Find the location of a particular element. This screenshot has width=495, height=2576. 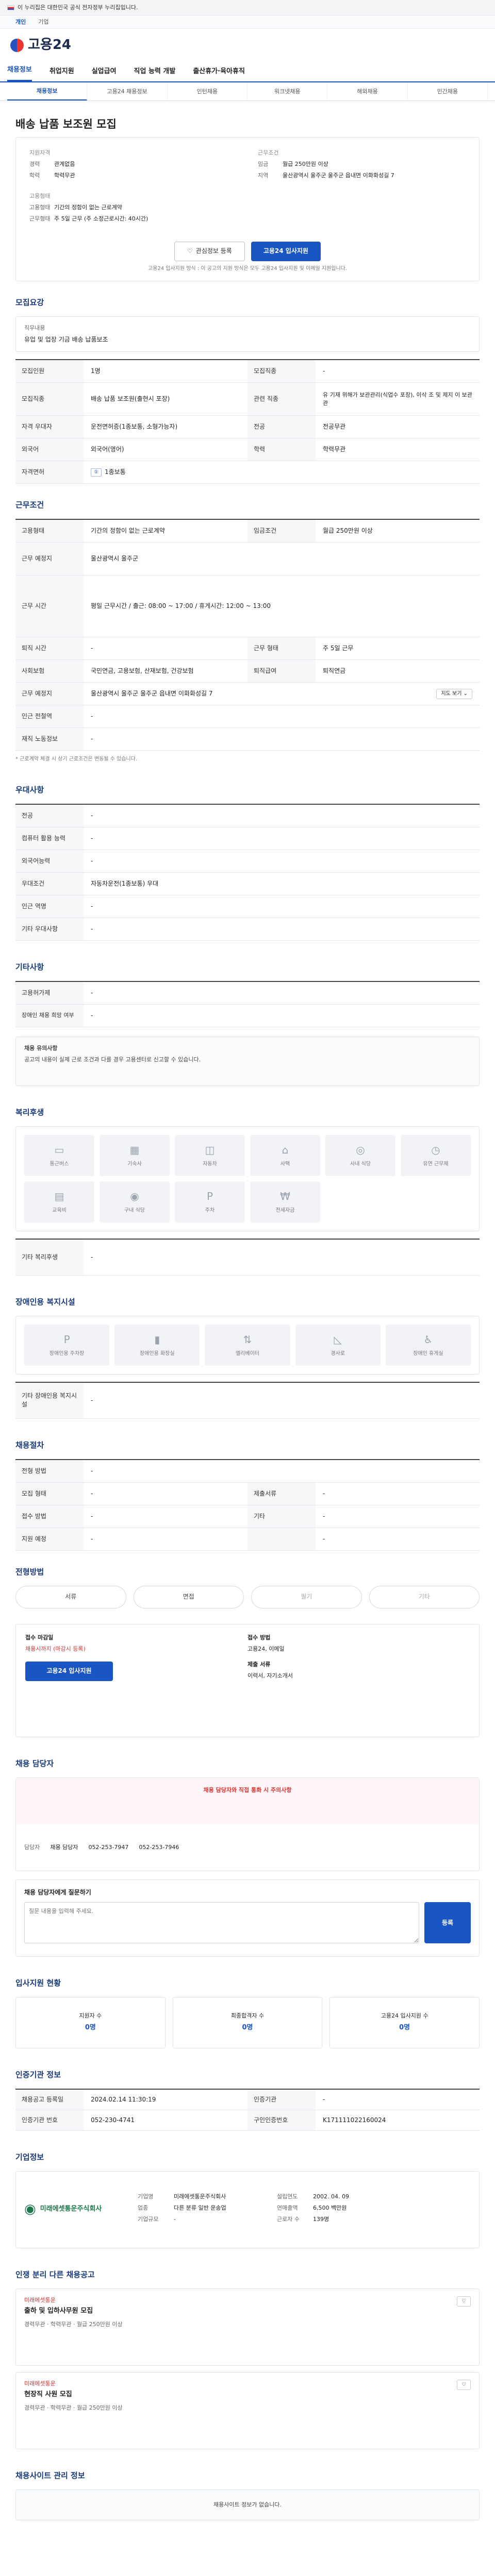

parking-icon: P is located at coordinates (66, 1339).